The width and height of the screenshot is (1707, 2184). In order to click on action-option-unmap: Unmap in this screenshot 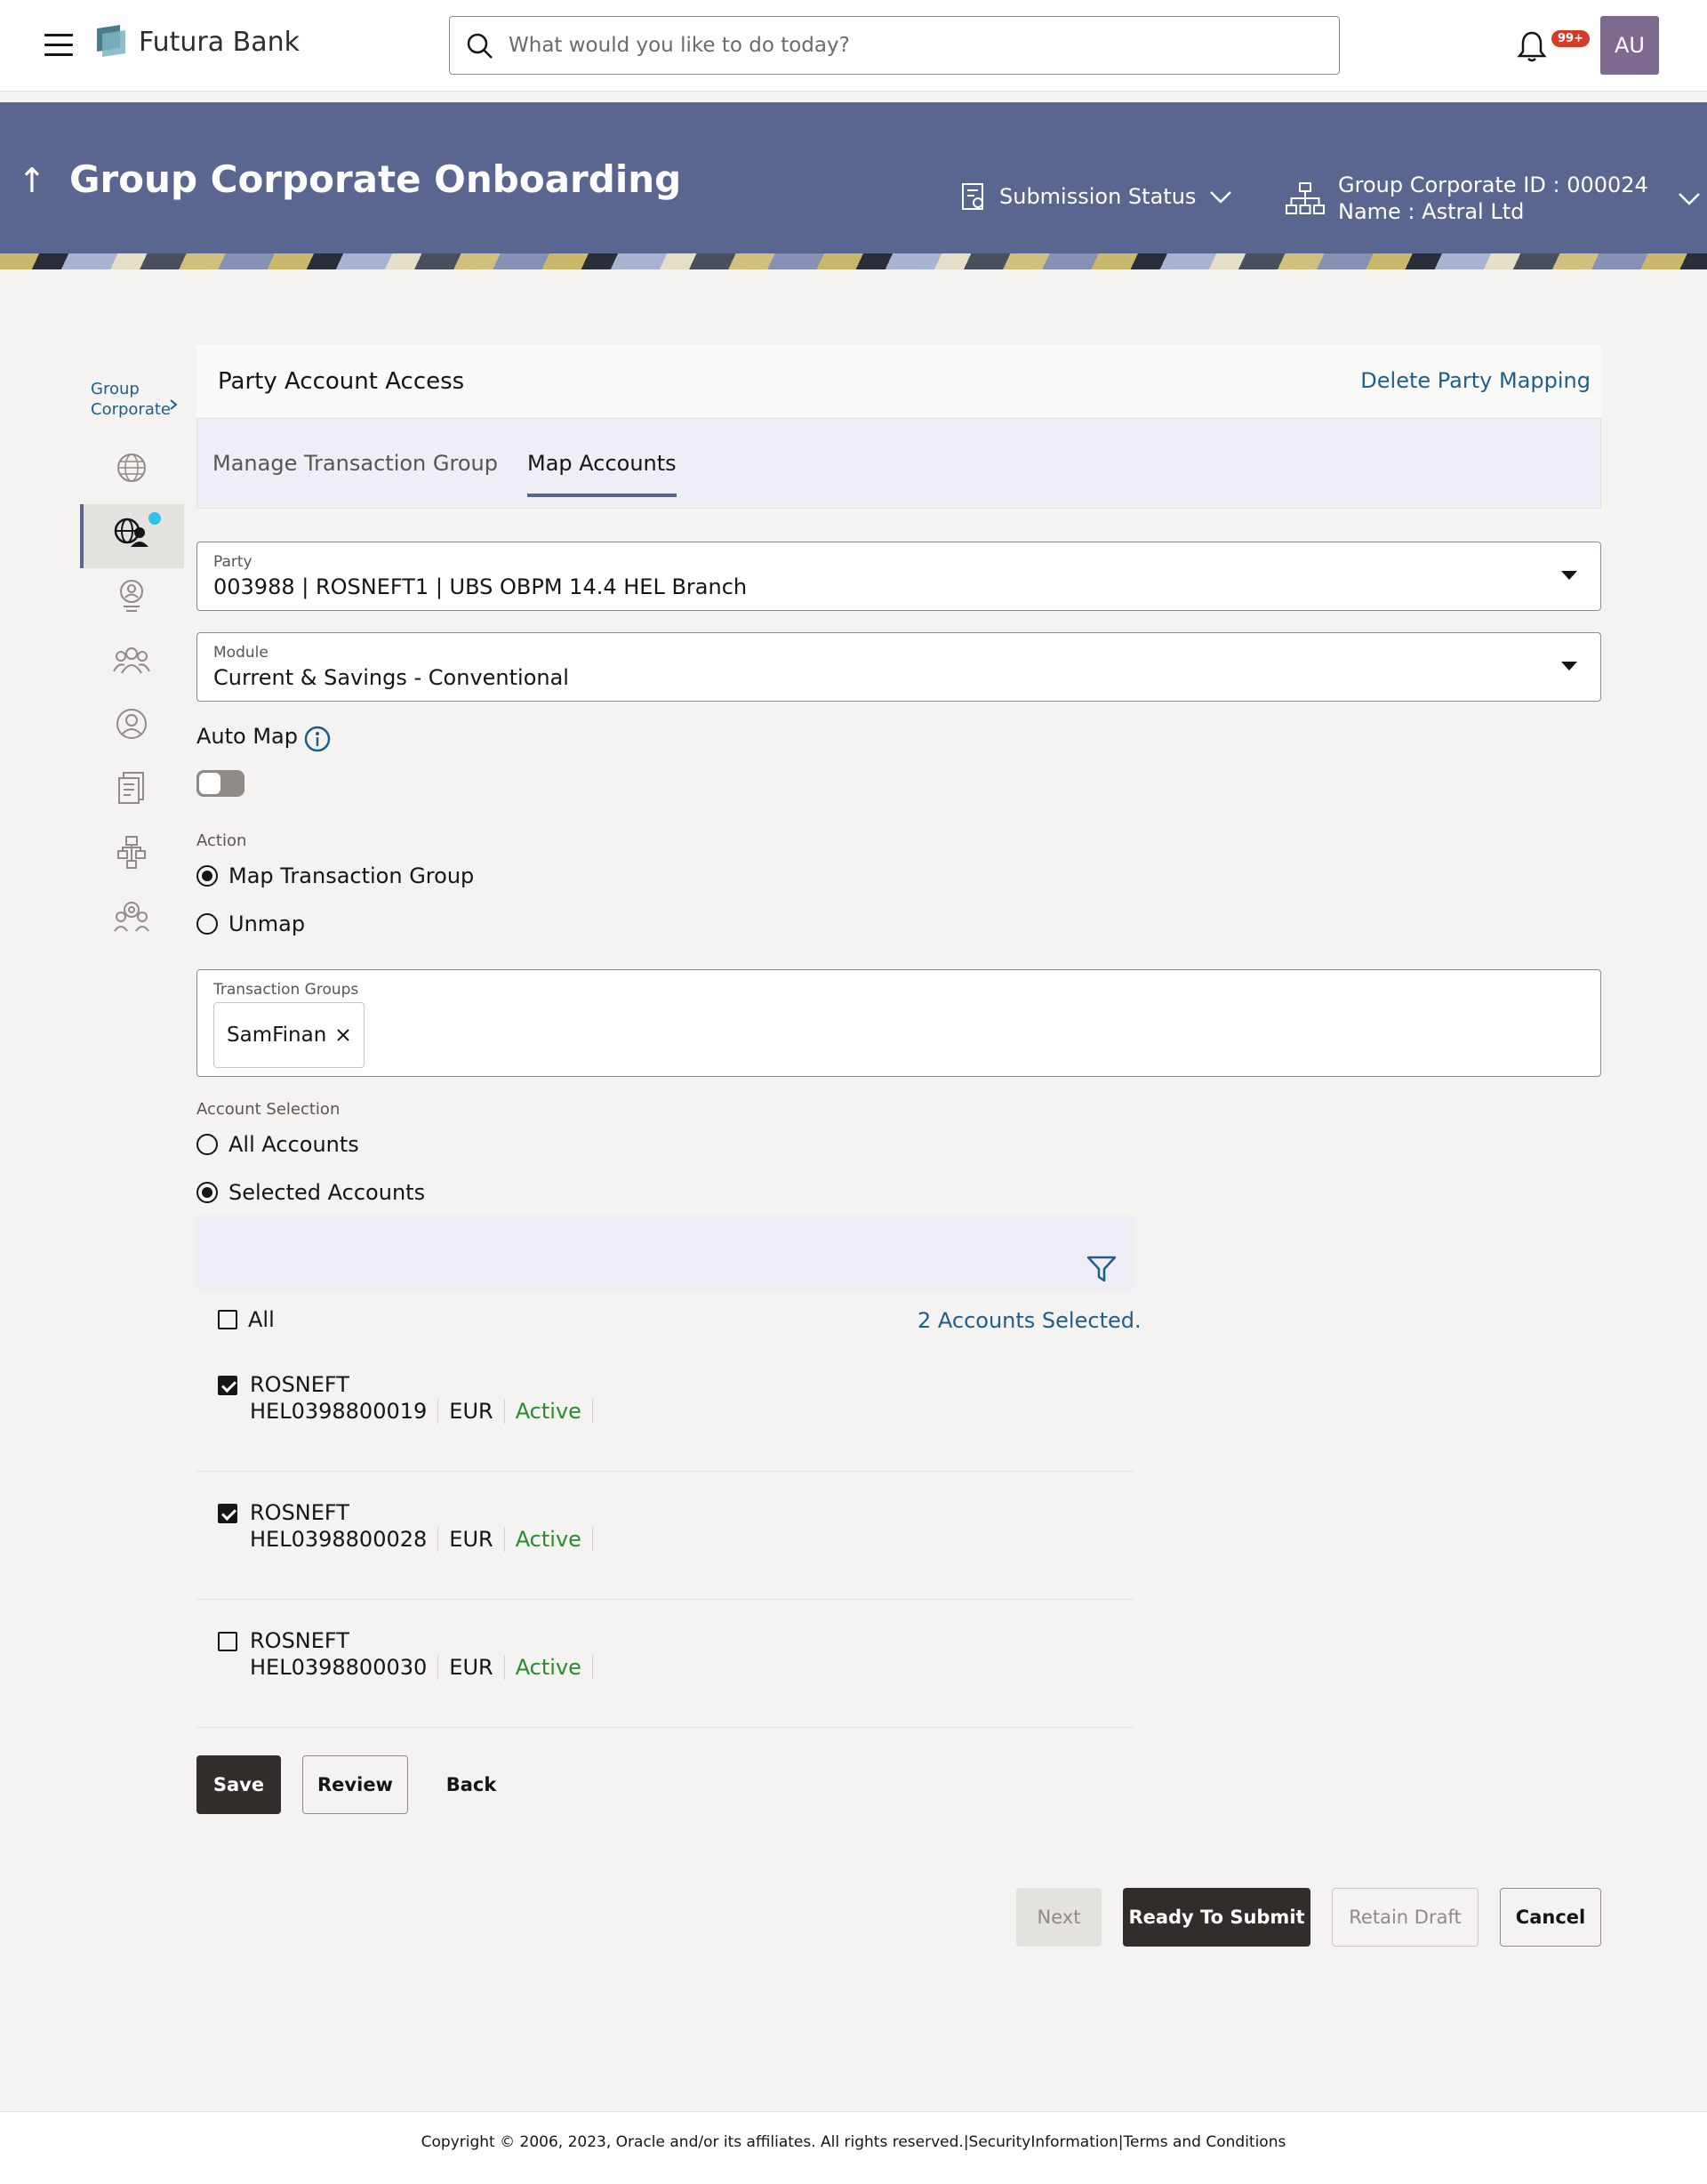, I will do `click(250, 923)`.